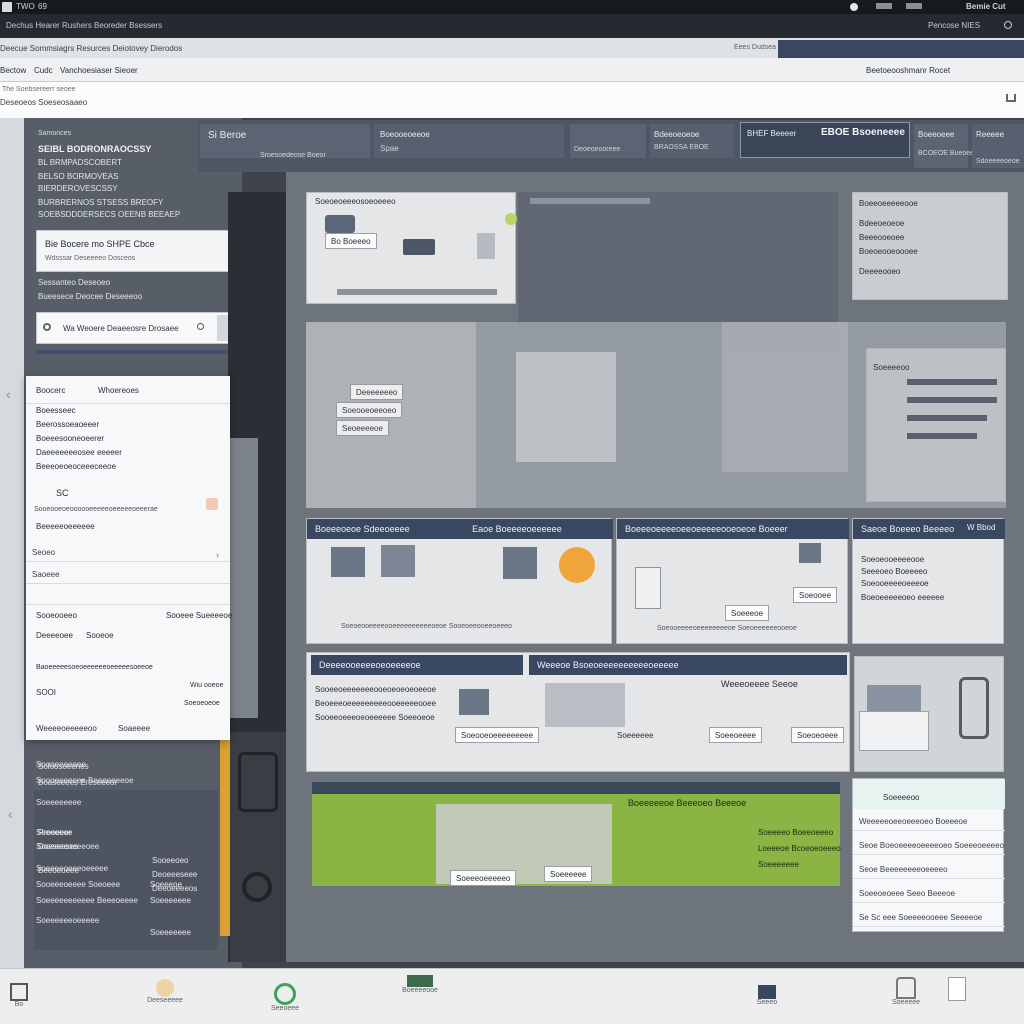  What do you see at coordinates (170, 932) in the screenshot?
I see `lb-pair3-right: Soeeeeeee` at bounding box center [170, 932].